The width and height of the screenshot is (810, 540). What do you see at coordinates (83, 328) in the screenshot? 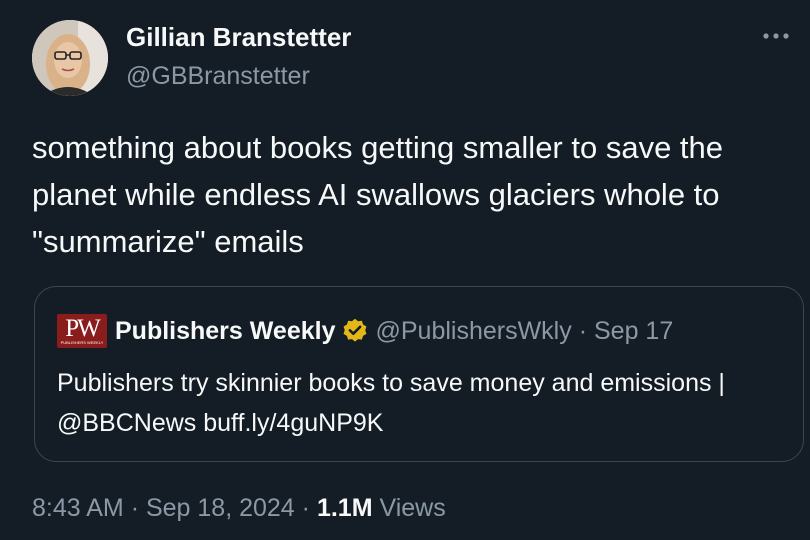
I see `pw-logo-text: PW` at bounding box center [83, 328].